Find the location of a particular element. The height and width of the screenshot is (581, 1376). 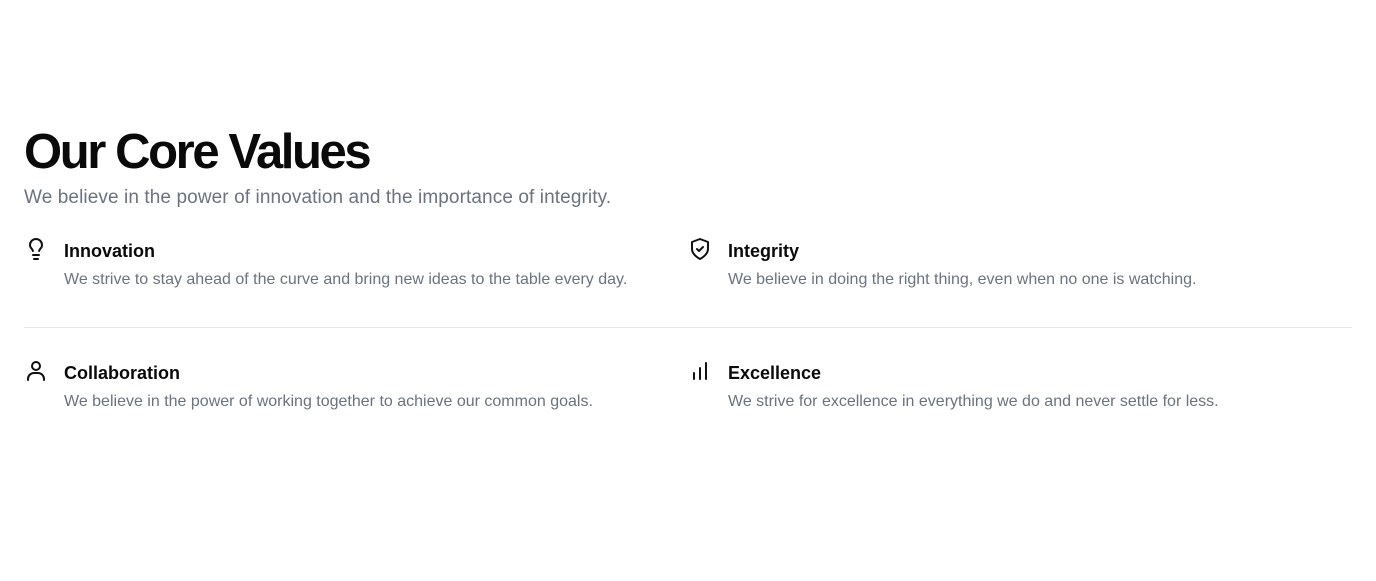

shield-check-icon is located at coordinates (700, 249).